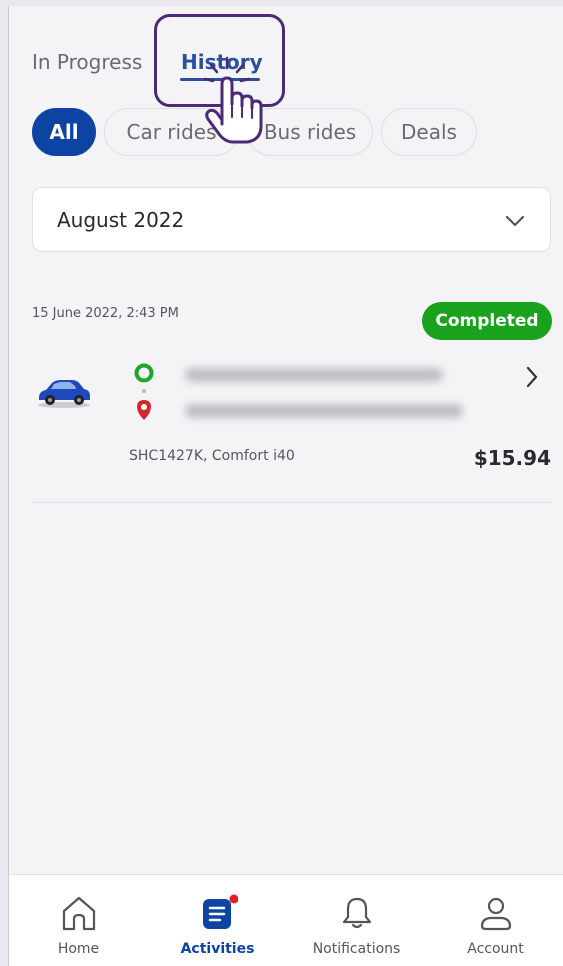 This screenshot has width=563, height=966. Describe the element at coordinates (314, 375) in the screenshot. I see `pickup-address-redacted` at that location.